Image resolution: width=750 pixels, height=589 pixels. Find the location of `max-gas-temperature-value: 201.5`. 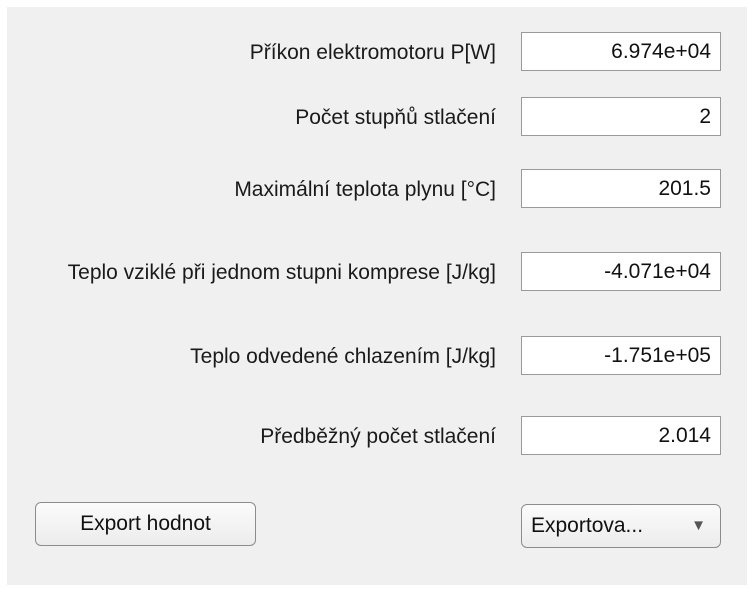

max-gas-temperature-value: 201.5 is located at coordinates (684, 188).